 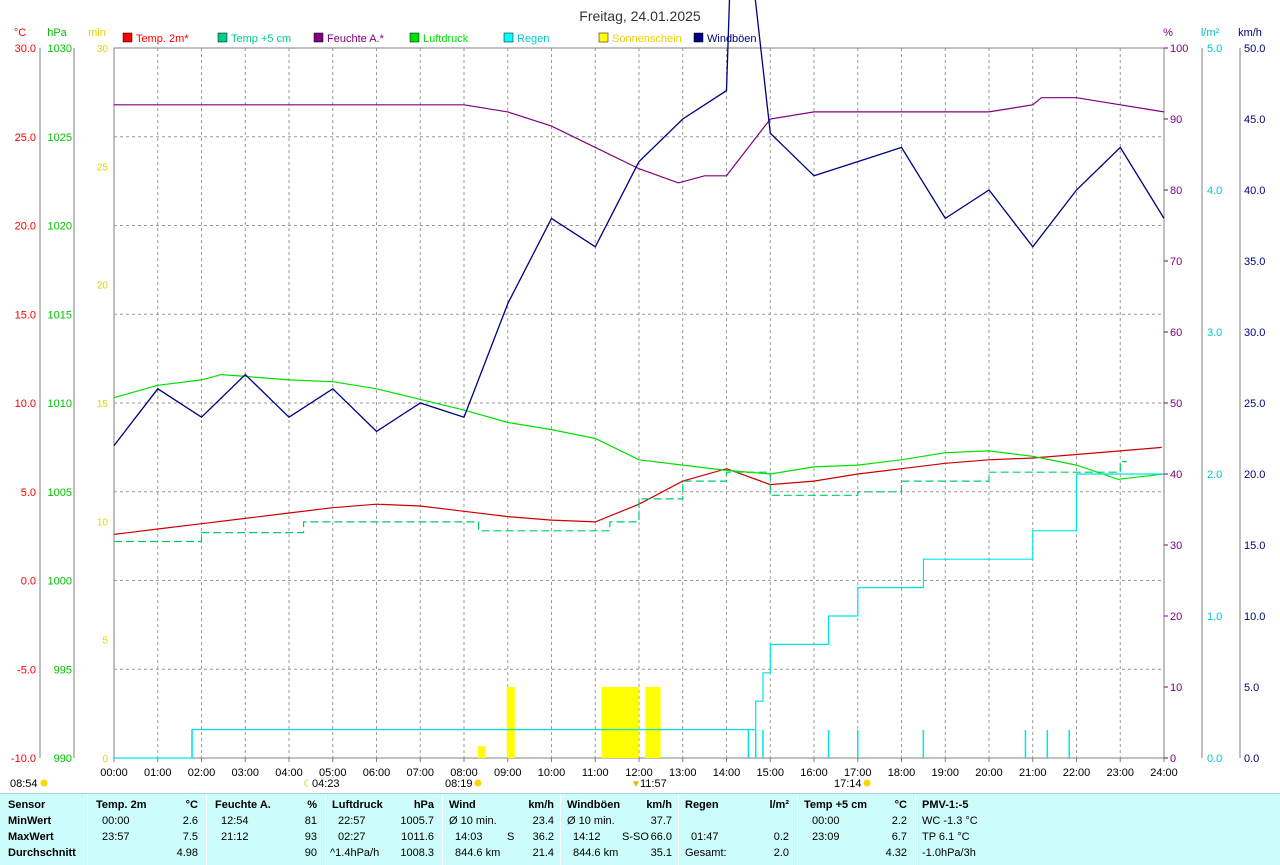 What do you see at coordinates (289, 773) in the screenshot?
I see `time-tick-label: 04:00` at bounding box center [289, 773].